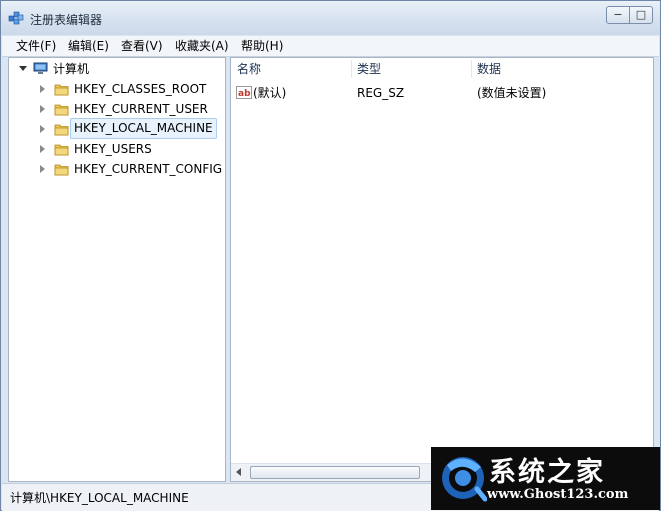  I want to click on watermark-title: 系统之家, so click(547, 472).